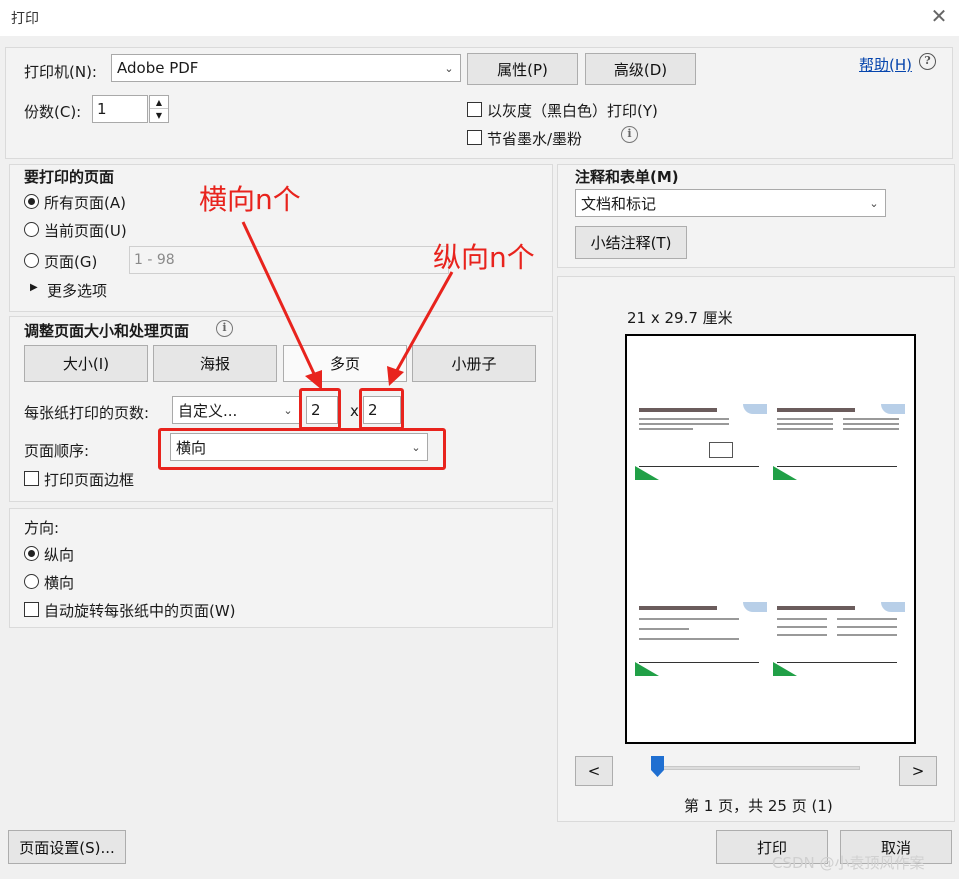 The width and height of the screenshot is (959, 879). I want to click on arrow-to-columns, so click(279, 300).